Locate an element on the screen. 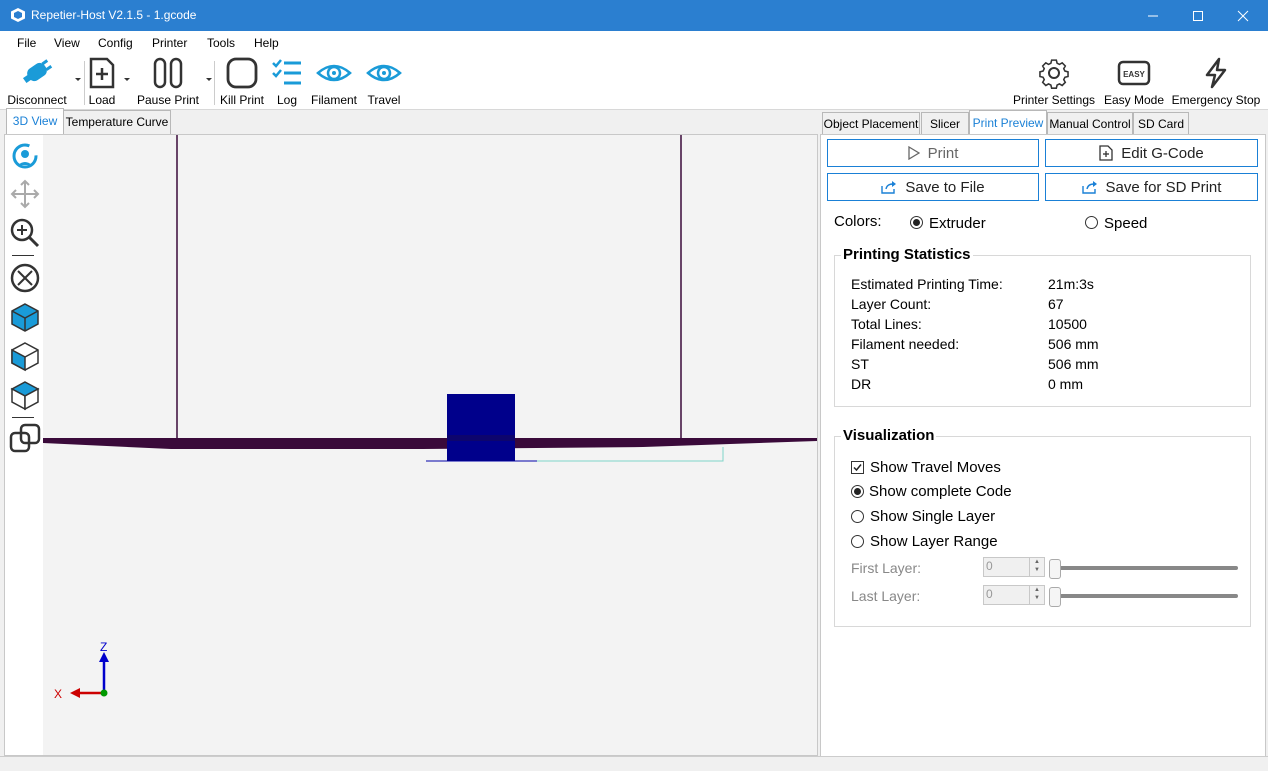 The image size is (1268, 771). tab-temperature-curve: Temperature Curve is located at coordinates (117, 122).